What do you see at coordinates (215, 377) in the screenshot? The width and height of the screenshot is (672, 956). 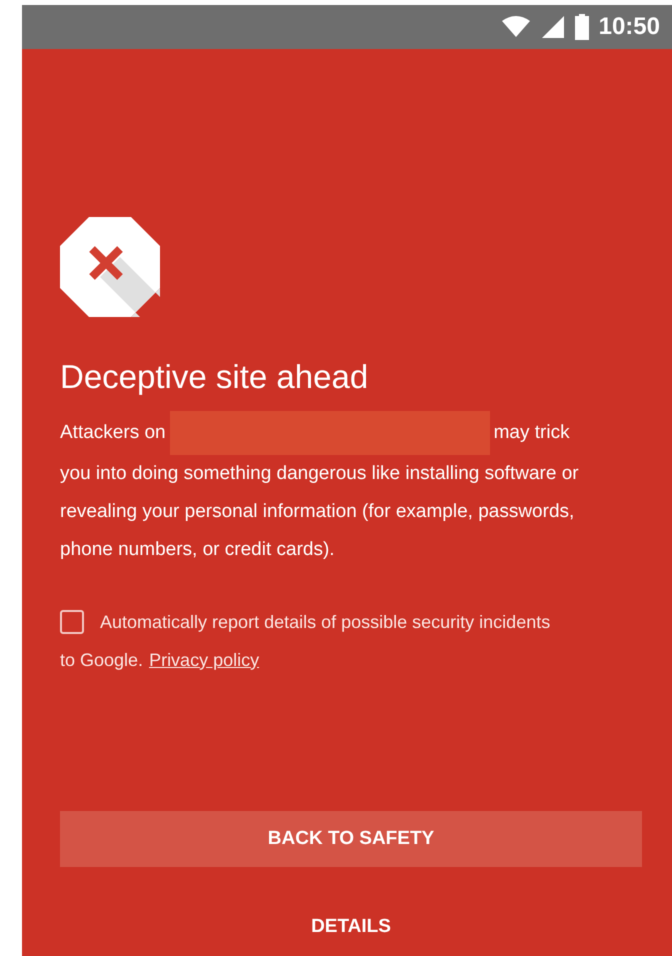 I see `page-title: Deceptive site ahead` at bounding box center [215, 377].